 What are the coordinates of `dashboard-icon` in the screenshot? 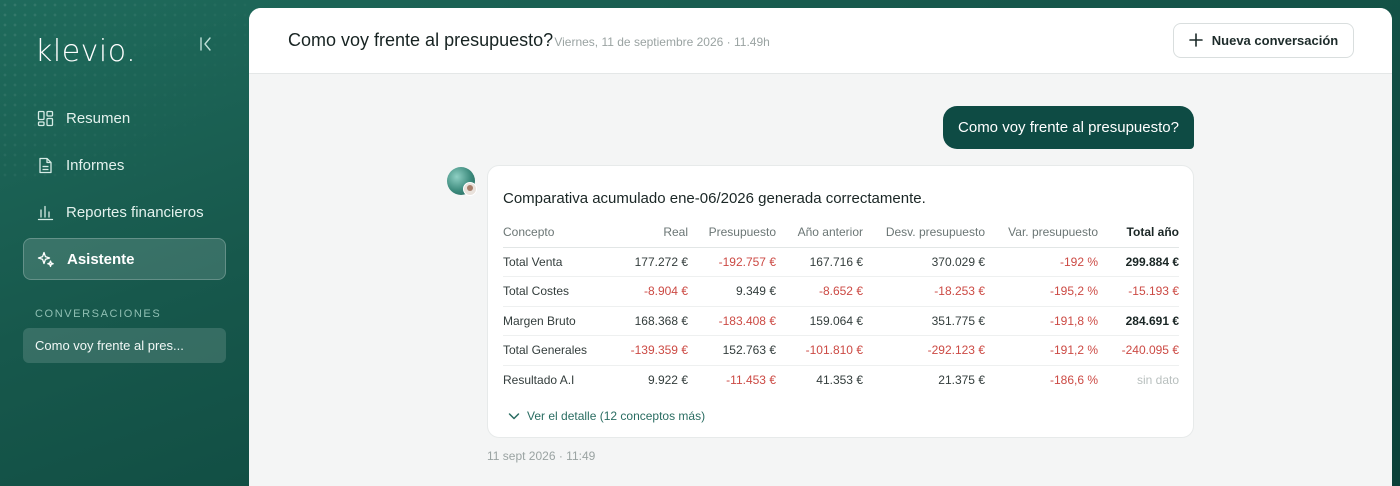 It's located at (45, 118).